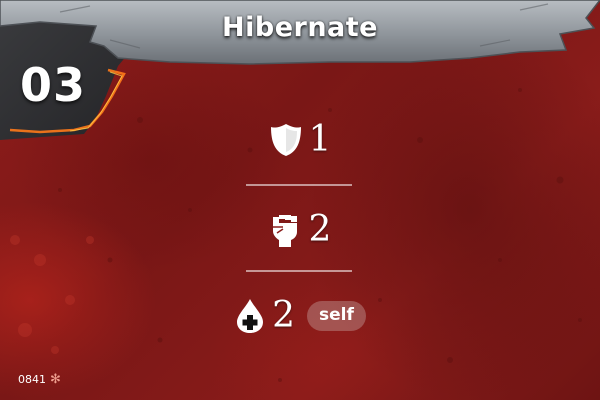 The image size is (600, 400). What do you see at coordinates (336, 316) in the screenshot?
I see `self-target-badge: self` at bounding box center [336, 316].